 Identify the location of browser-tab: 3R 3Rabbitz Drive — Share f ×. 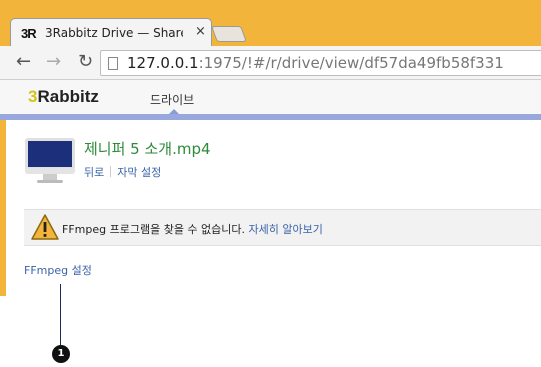
(111, 33).